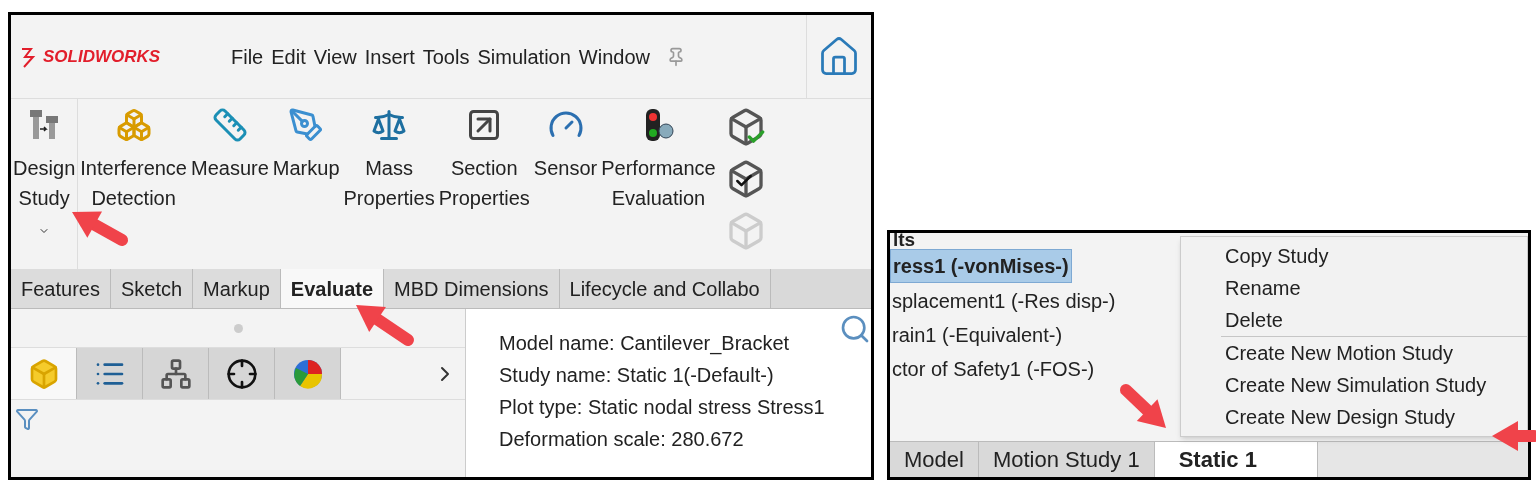 This screenshot has width=1536, height=489. I want to click on ribbon-tool: Markup, so click(306, 184).